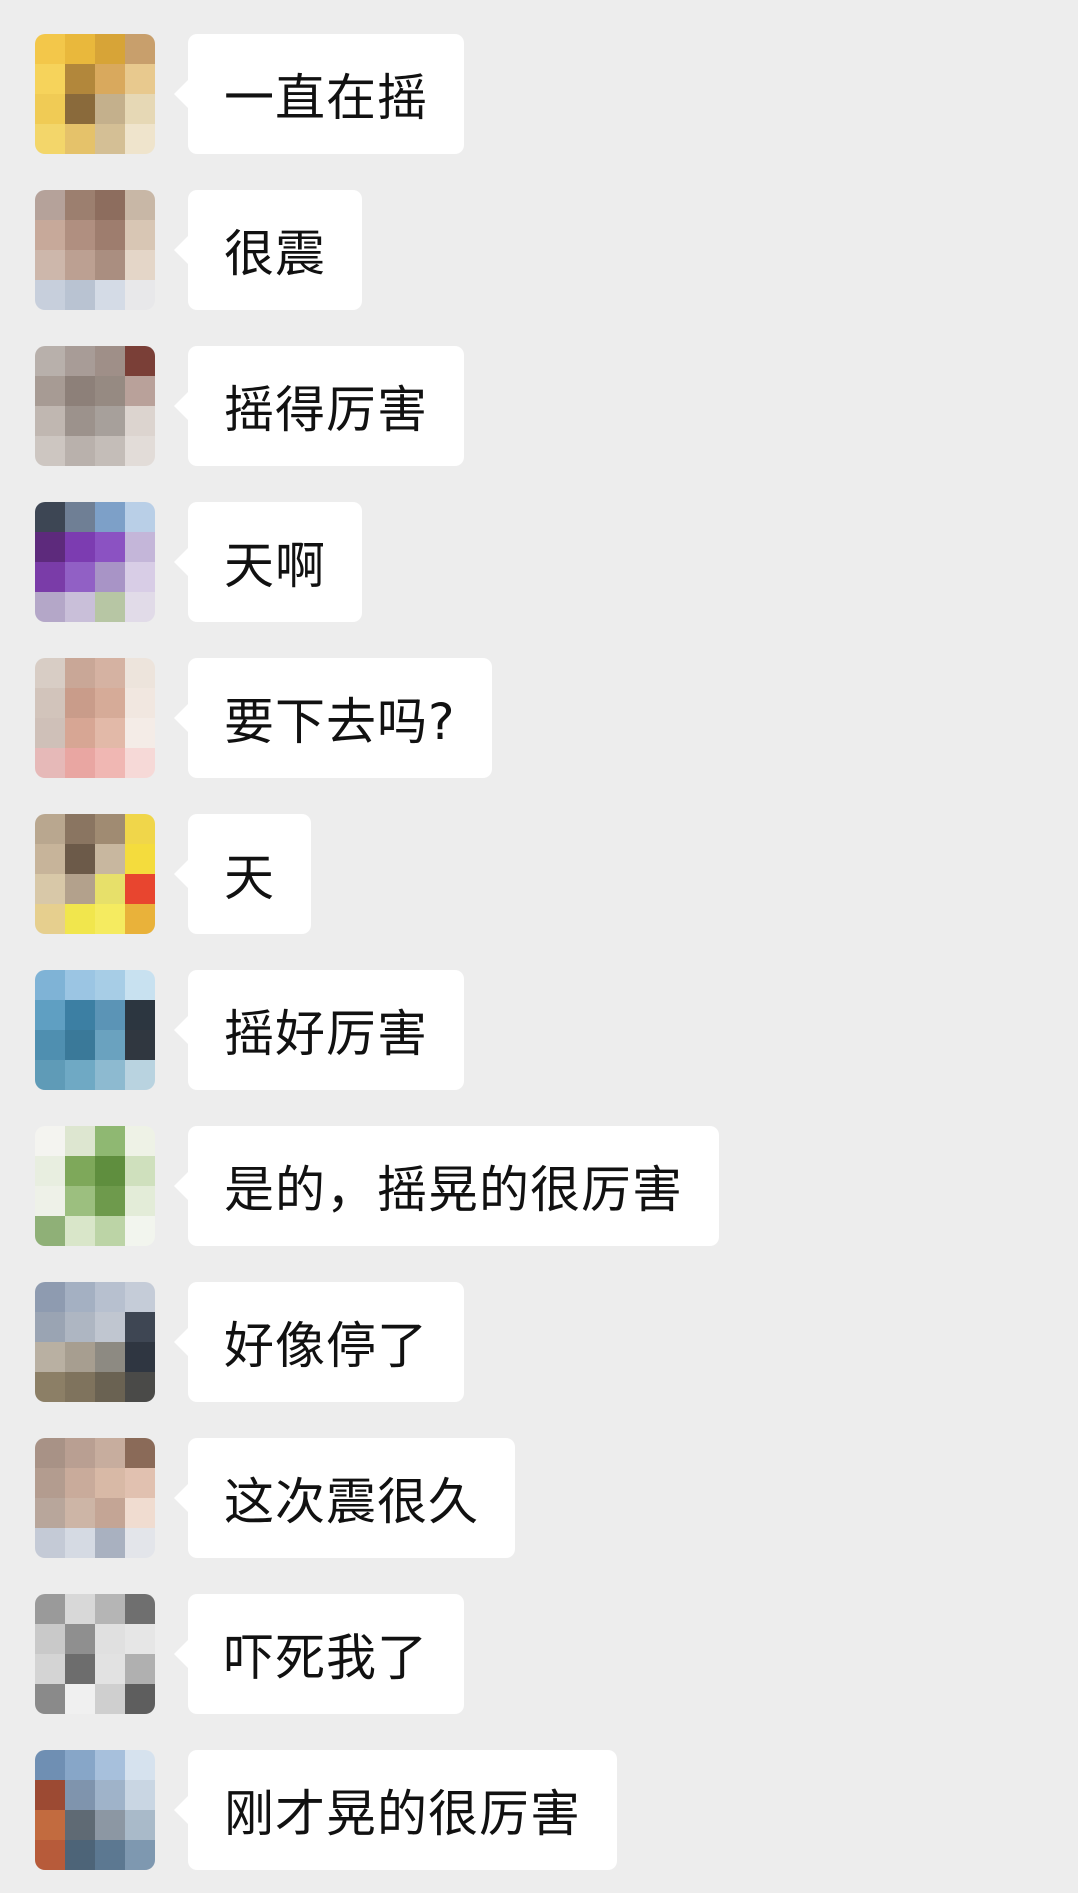 The image size is (1078, 1893). What do you see at coordinates (319, 1030) in the screenshot?
I see `message-bubble: 摇好厉害` at bounding box center [319, 1030].